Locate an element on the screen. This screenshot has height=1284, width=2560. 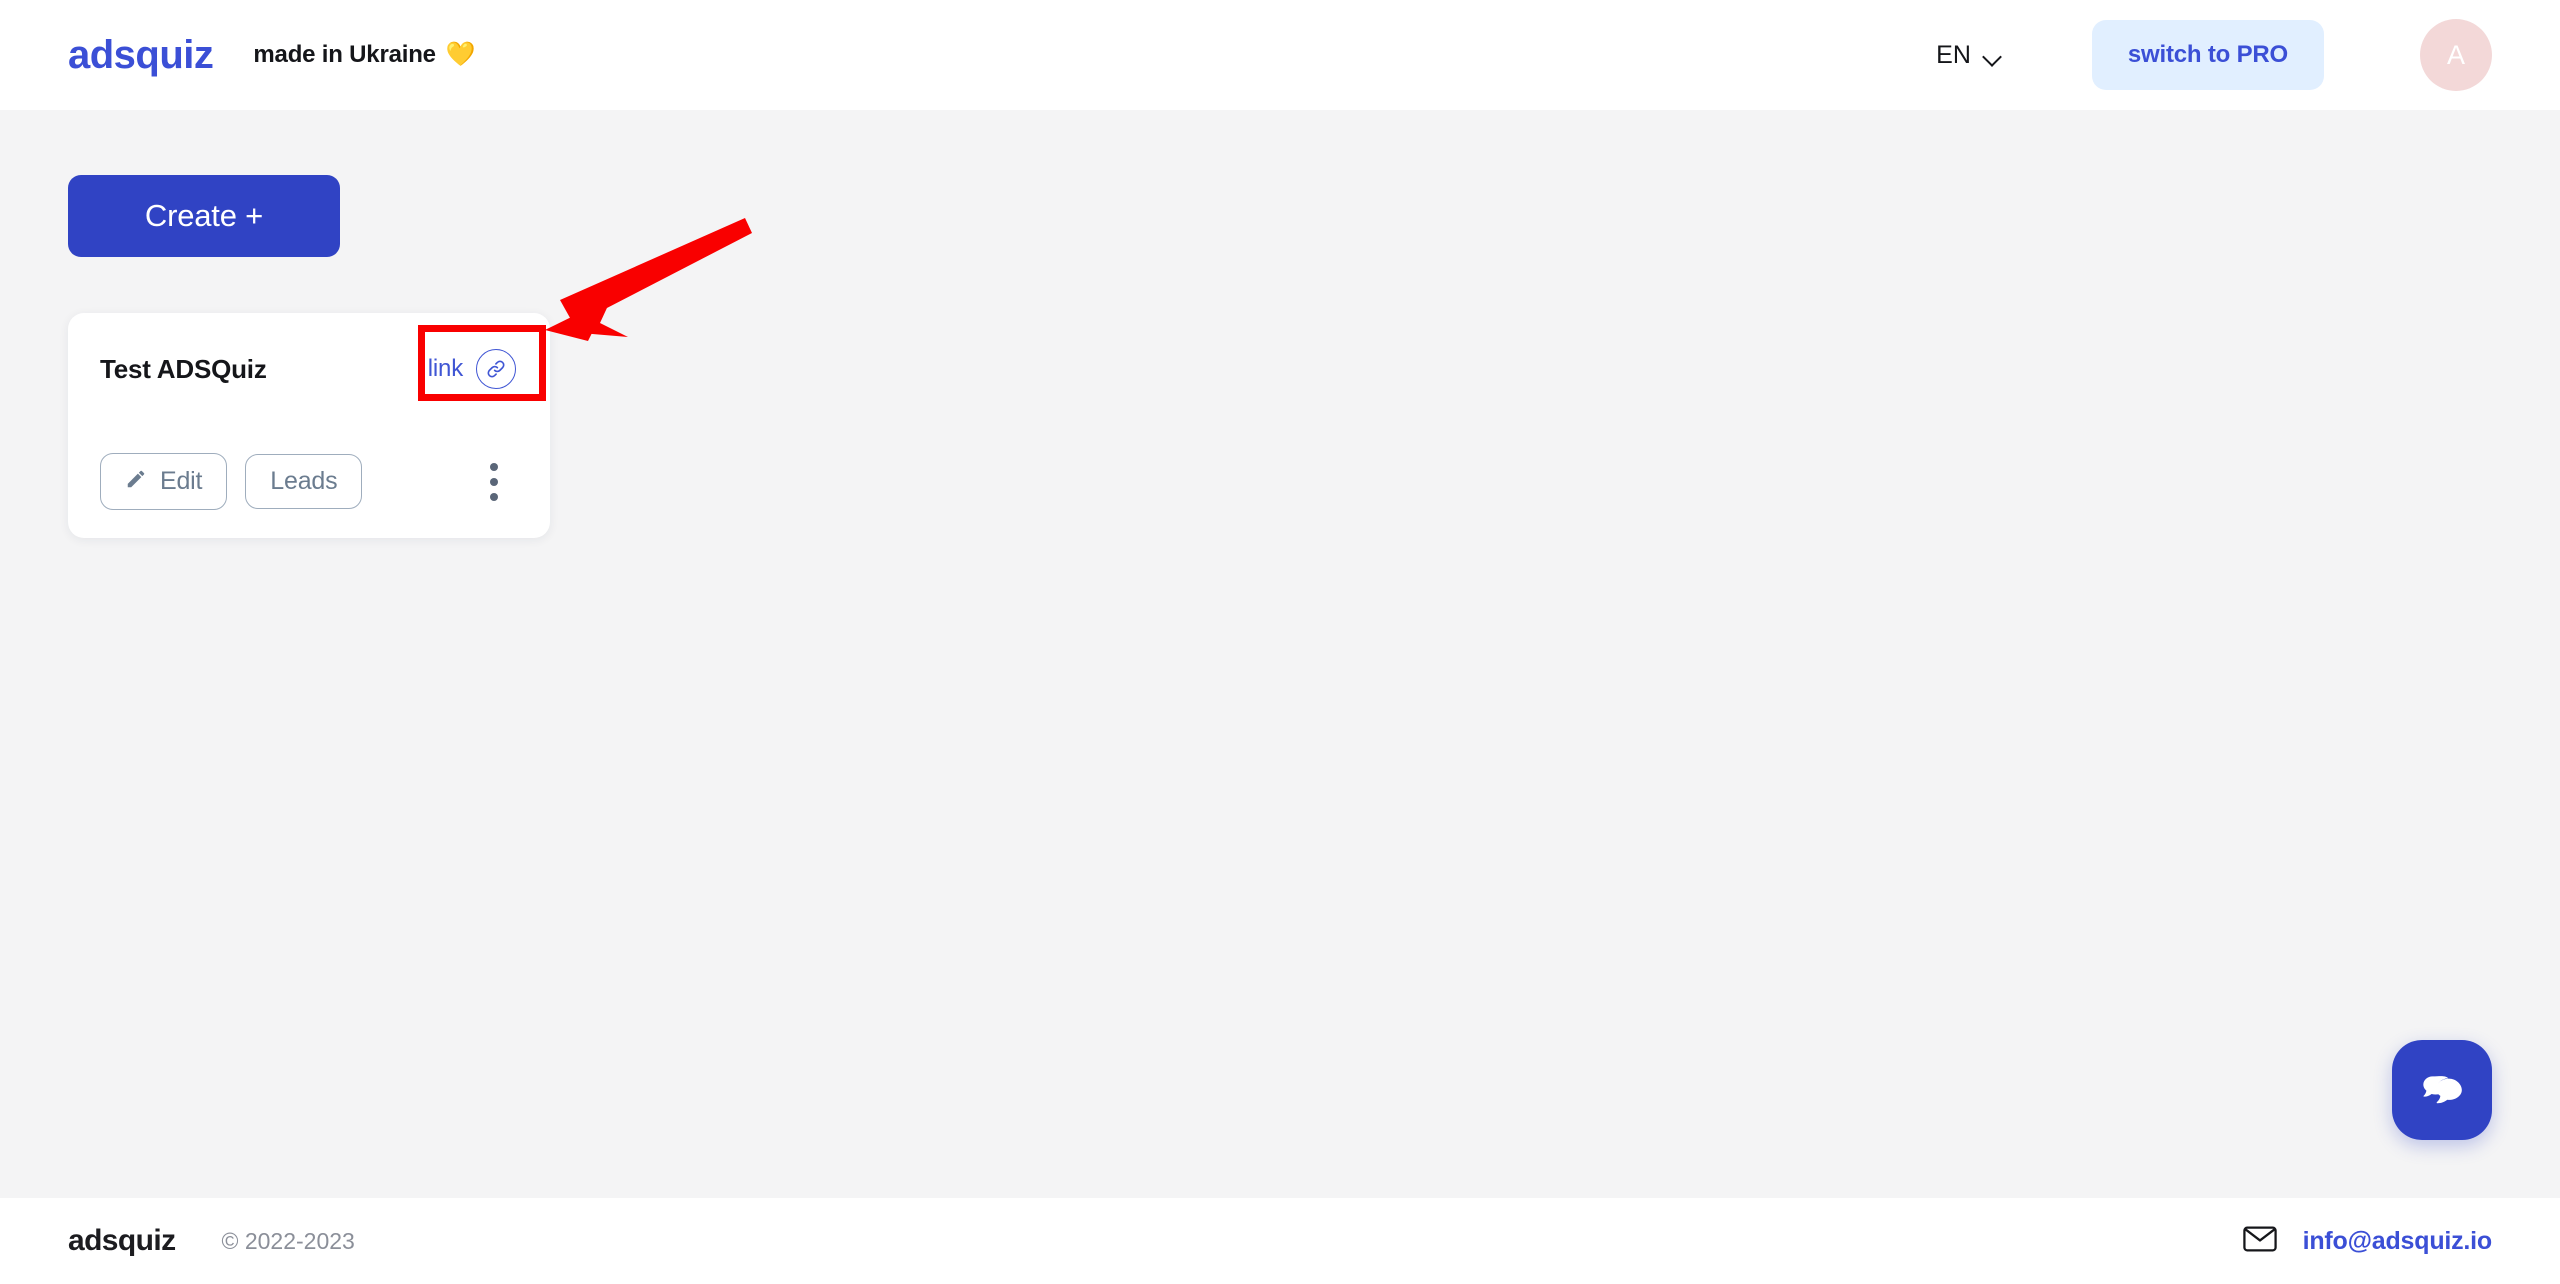
quiz-link-button: link is located at coordinates (472, 369).